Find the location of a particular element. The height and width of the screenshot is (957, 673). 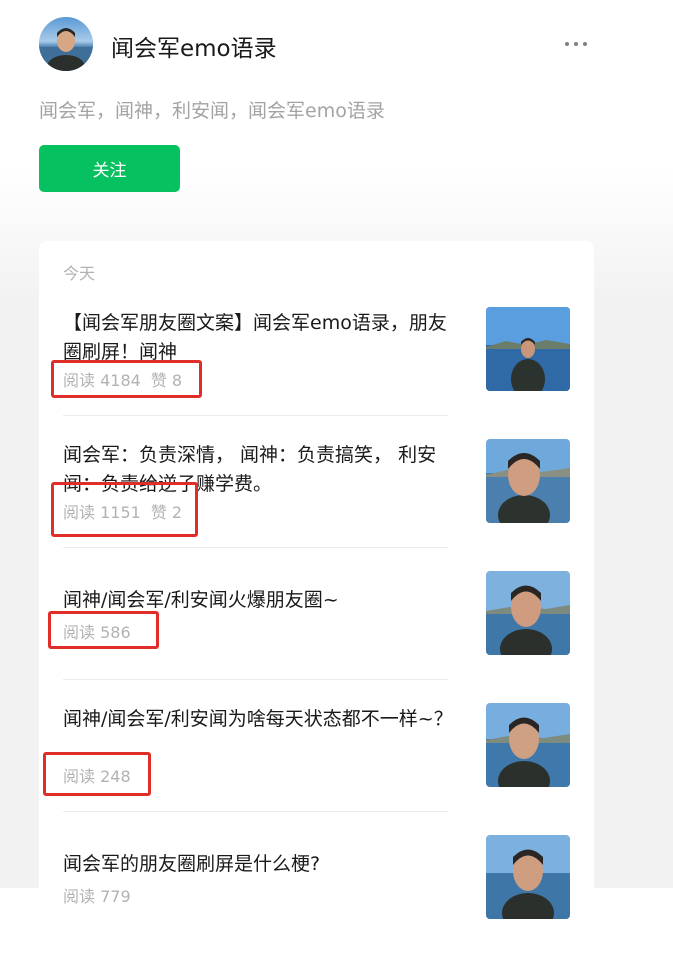

article-stats: 阅读 779 is located at coordinates (102, 895).